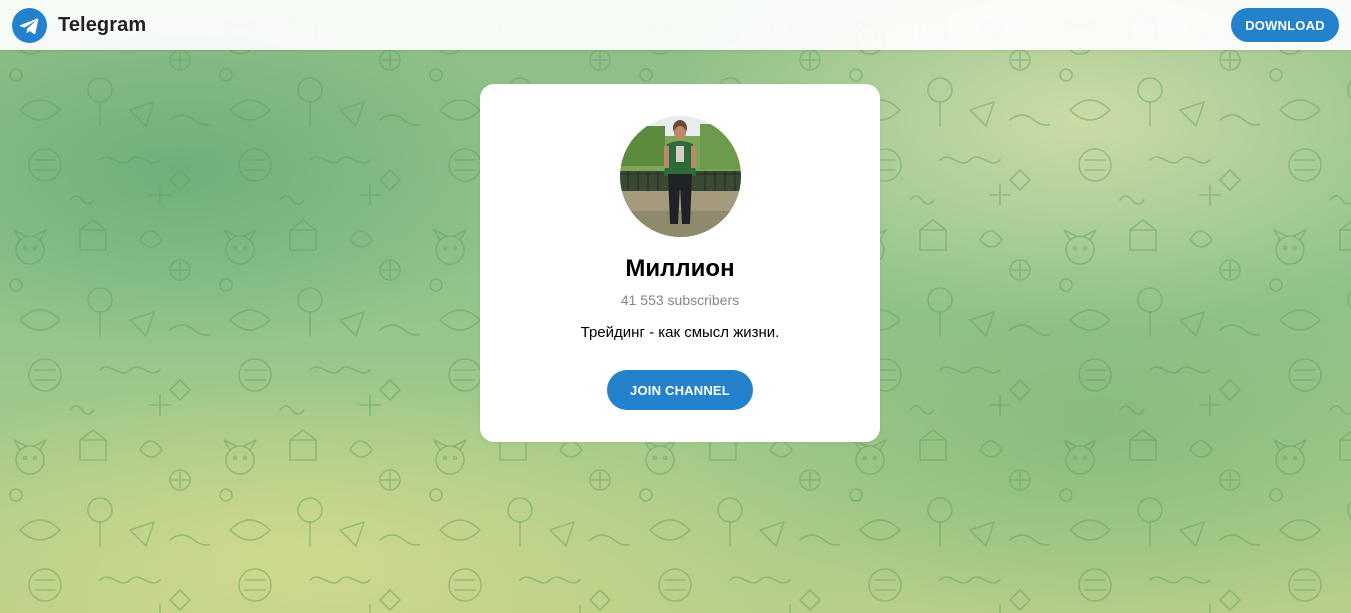 This screenshot has height=613, width=1351. Describe the element at coordinates (680, 332) in the screenshot. I see `channel-description: Трейдинг - как смысл жизни.` at that location.